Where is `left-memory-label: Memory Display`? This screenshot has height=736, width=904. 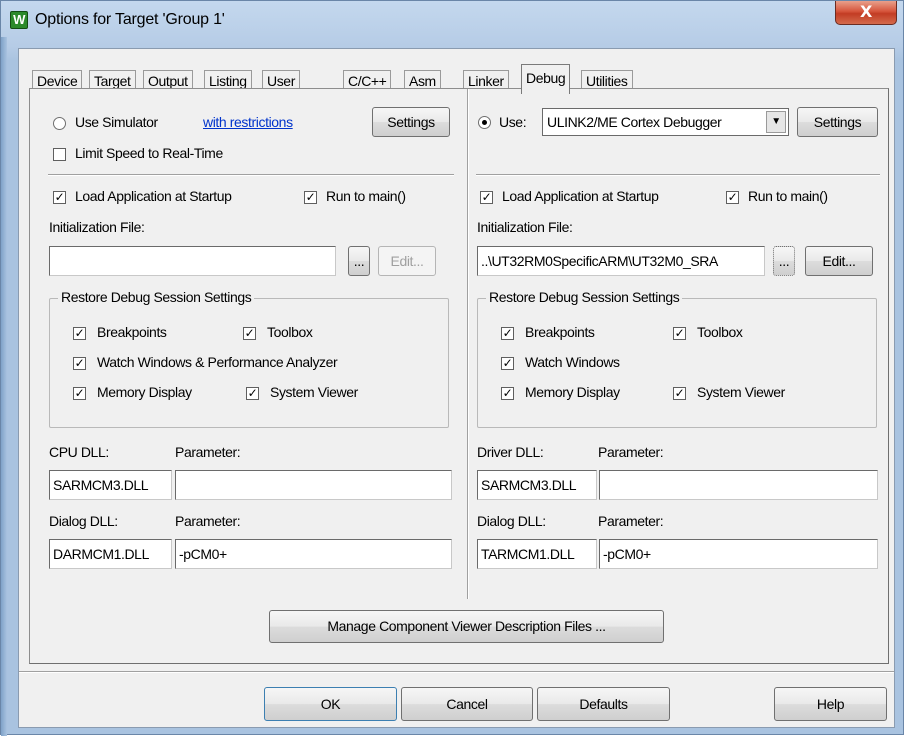
left-memory-label: Memory Display is located at coordinates (144, 392).